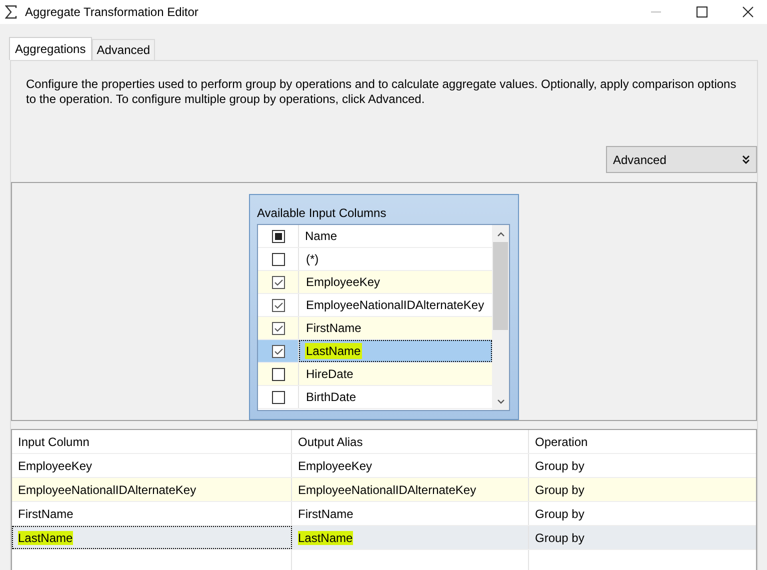 The width and height of the screenshot is (767, 570). I want to click on column-header: Operation, so click(561, 442).